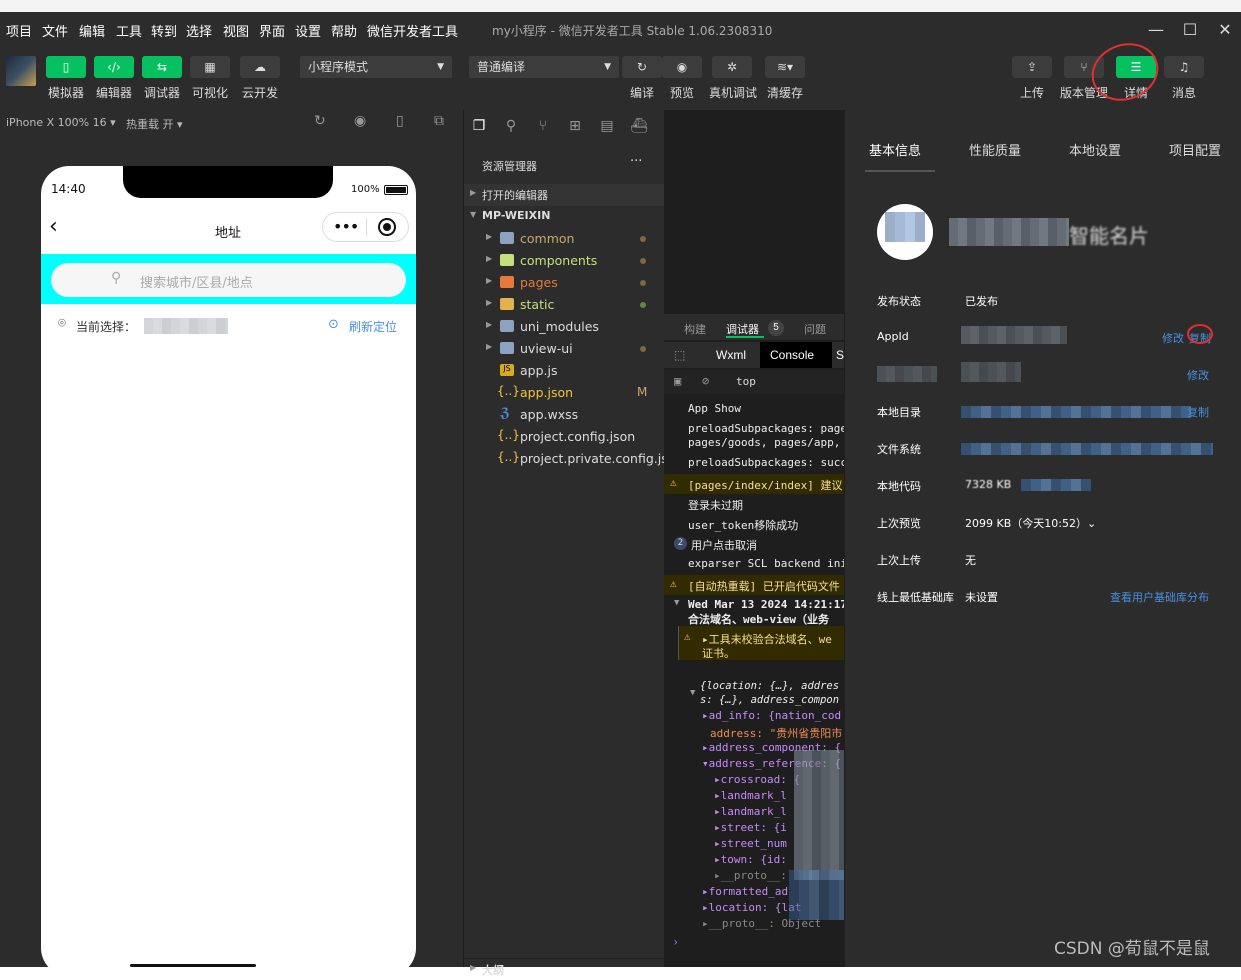  Describe the element at coordinates (308, 30) in the screenshot. I see `menu-item: 设置` at that location.